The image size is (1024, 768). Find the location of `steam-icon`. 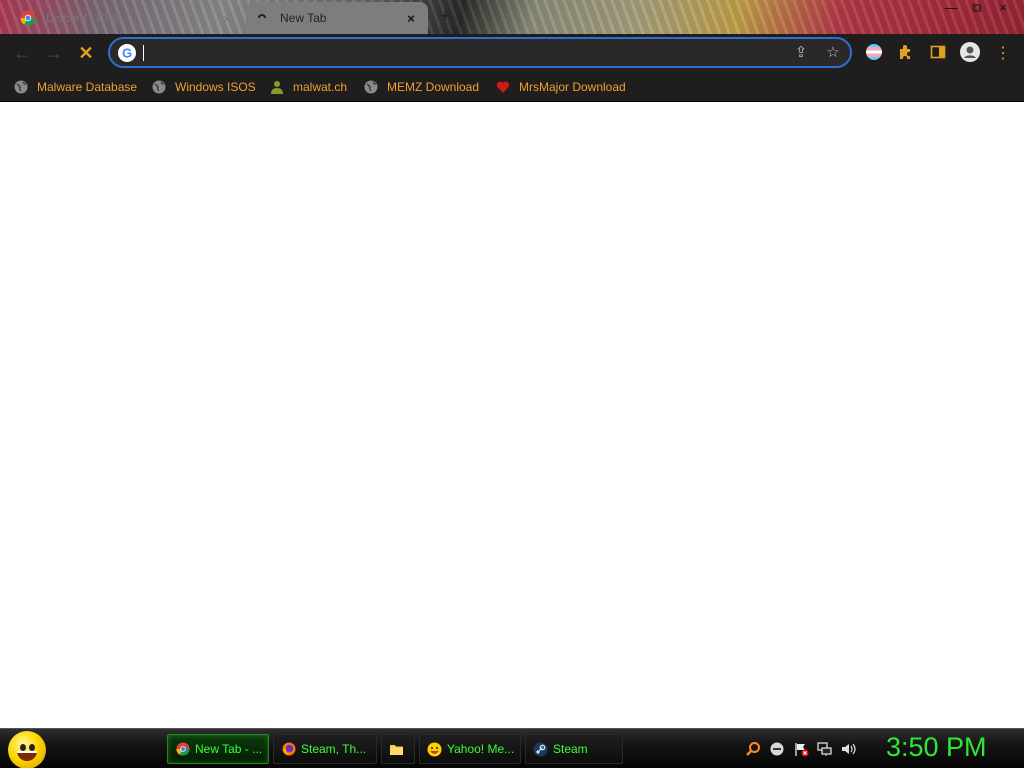

steam-icon is located at coordinates (540, 749).